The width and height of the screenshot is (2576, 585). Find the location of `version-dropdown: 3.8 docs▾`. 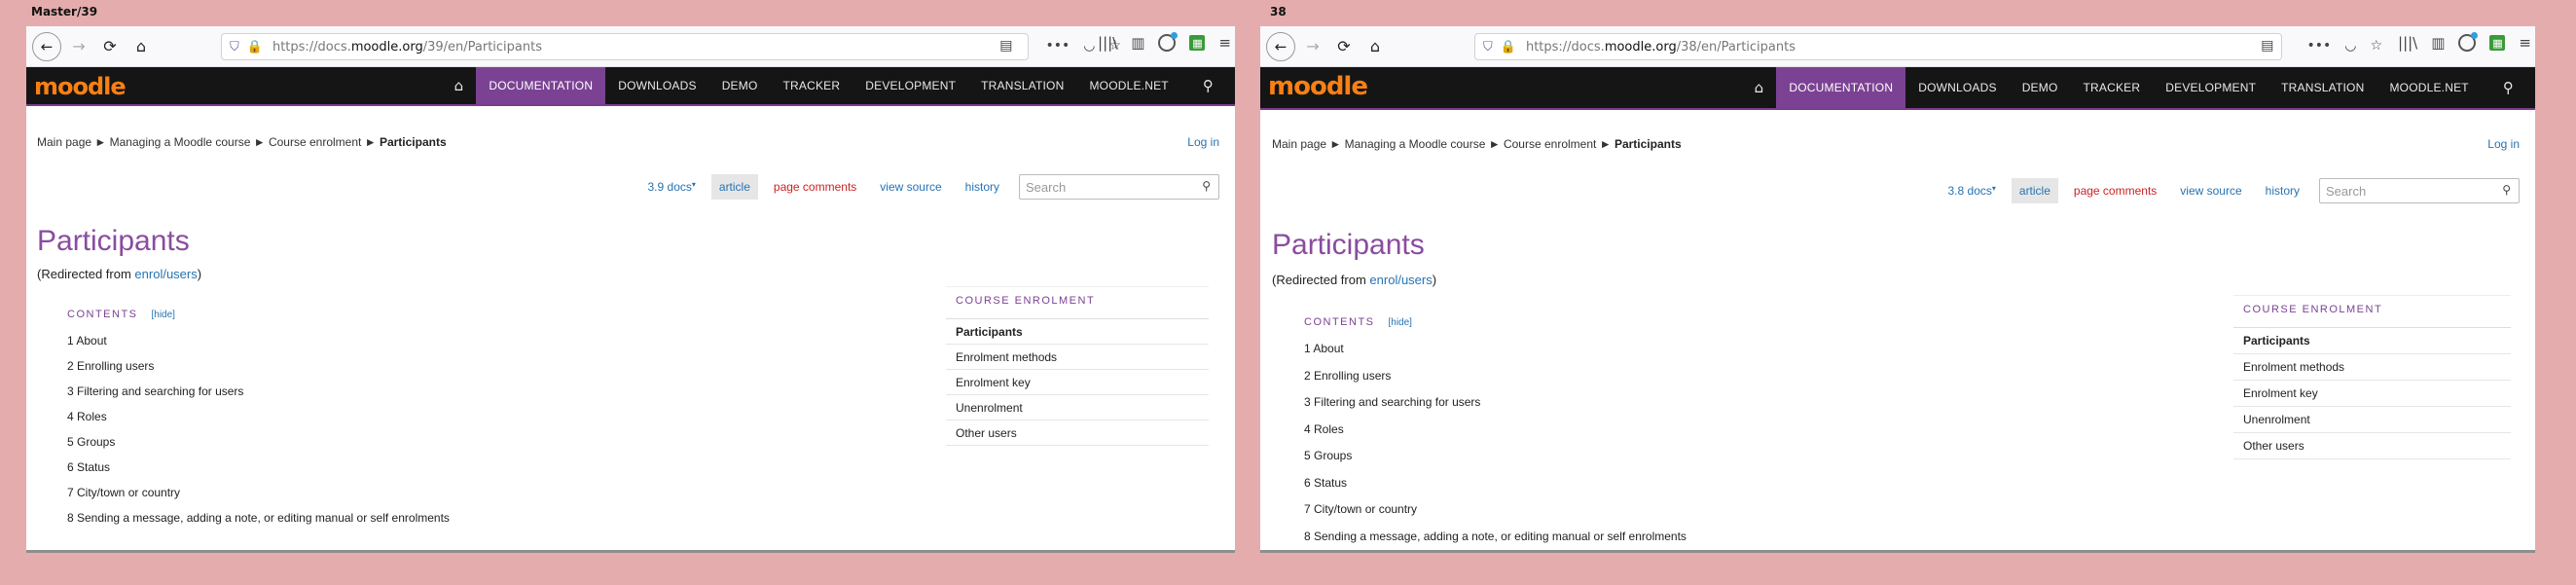

version-dropdown: 3.8 docs▾ is located at coordinates (1972, 190).